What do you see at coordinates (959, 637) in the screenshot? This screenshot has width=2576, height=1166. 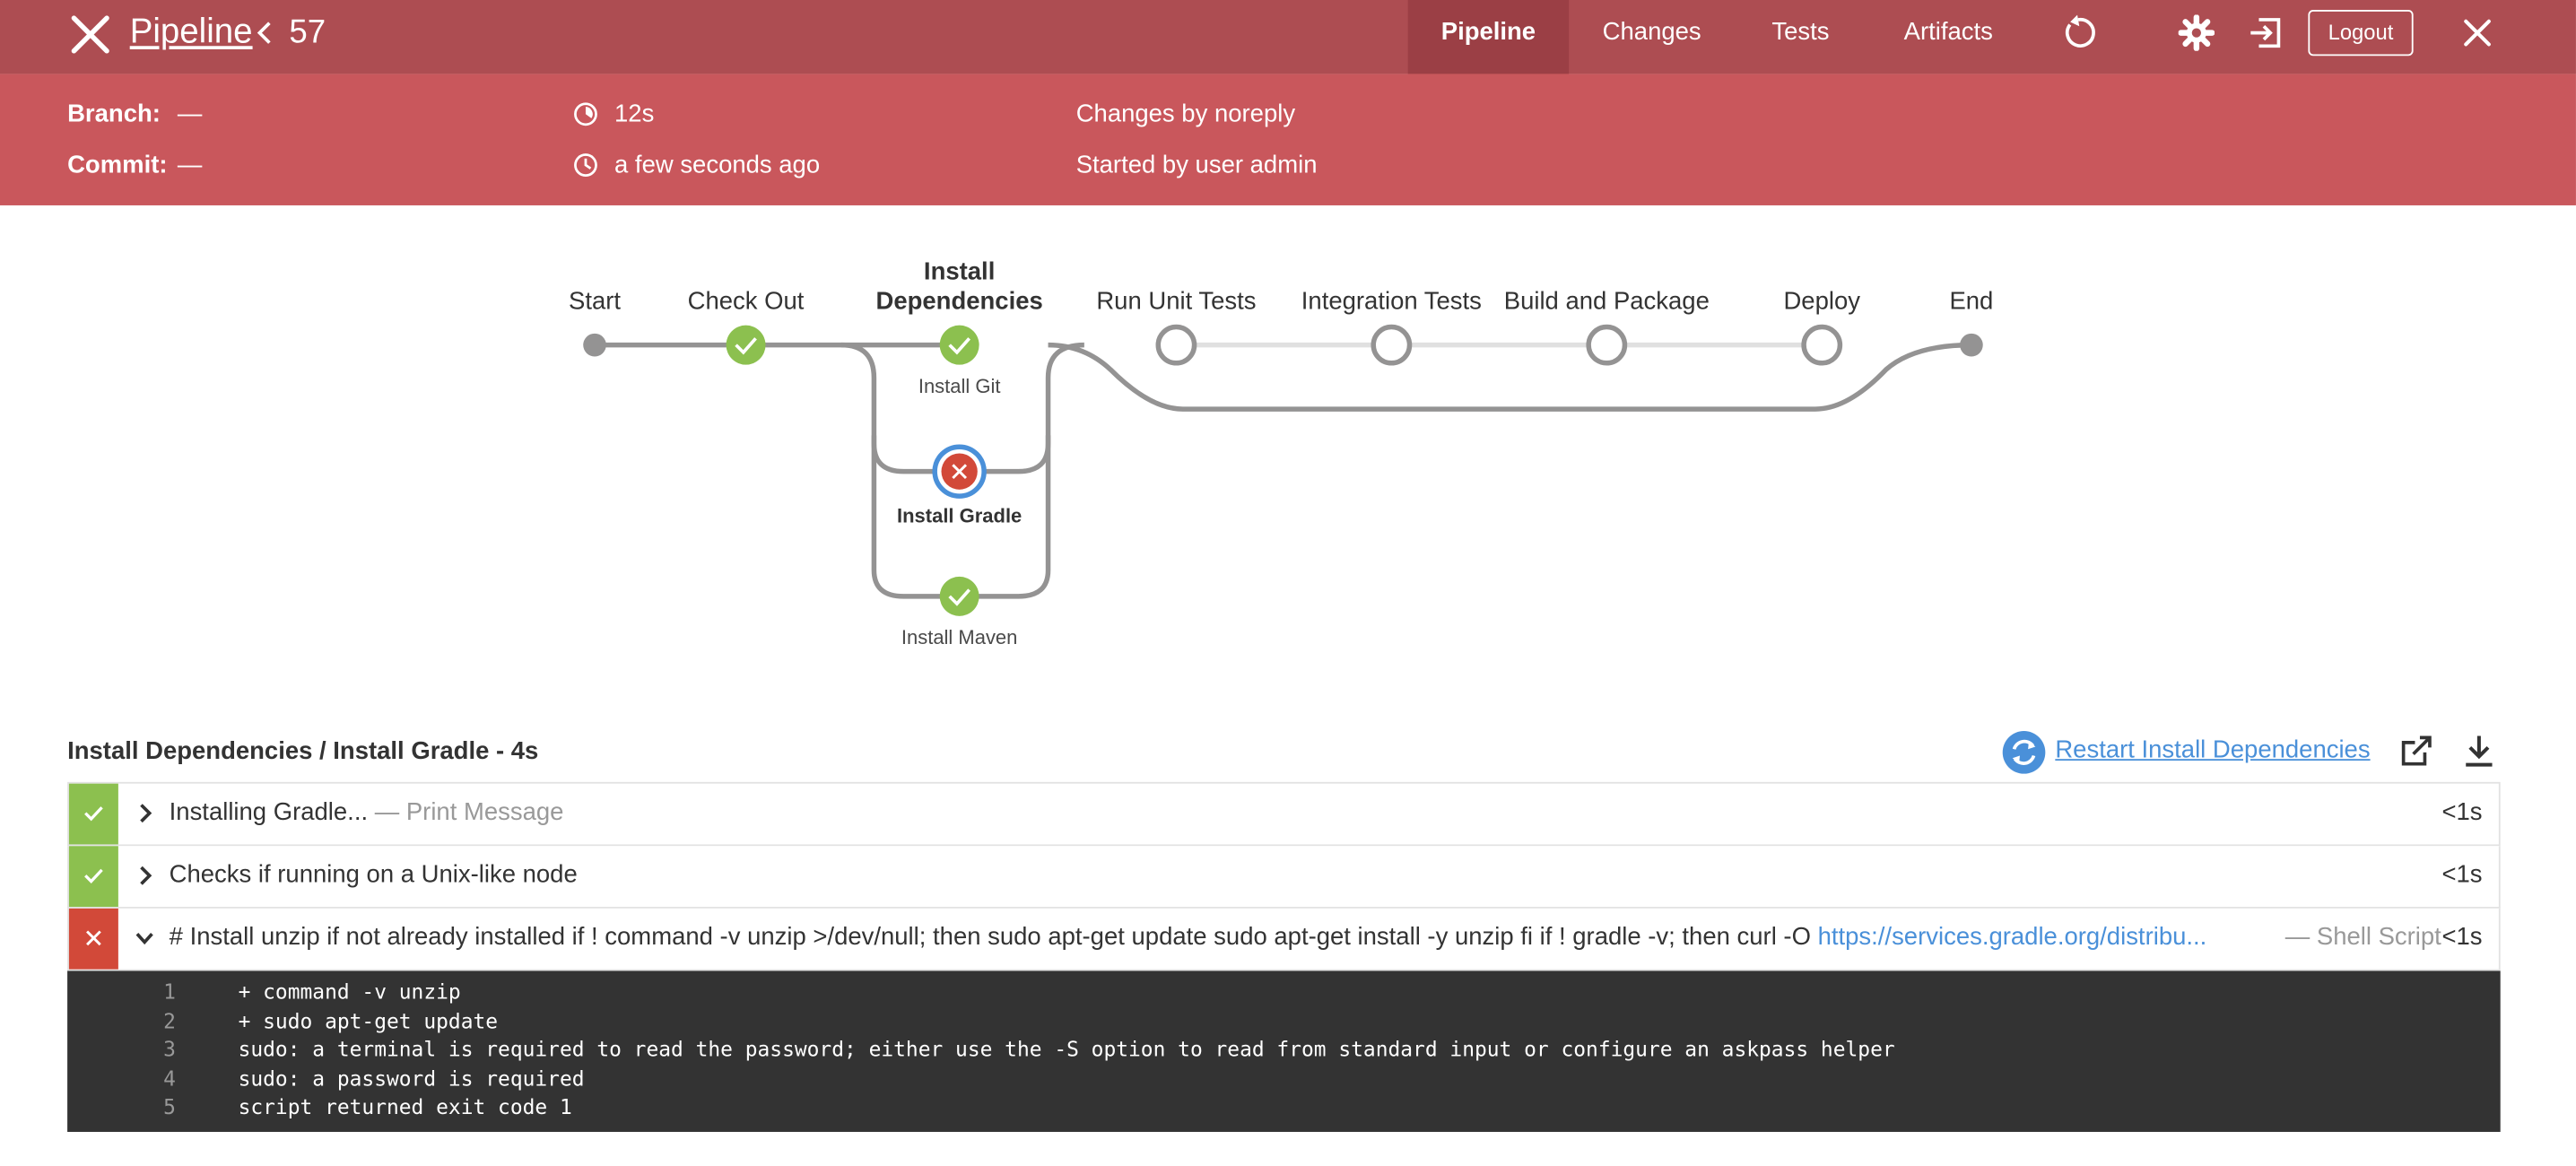 I see `parallel-label-install-maven: Install Maven` at bounding box center [959, 637].